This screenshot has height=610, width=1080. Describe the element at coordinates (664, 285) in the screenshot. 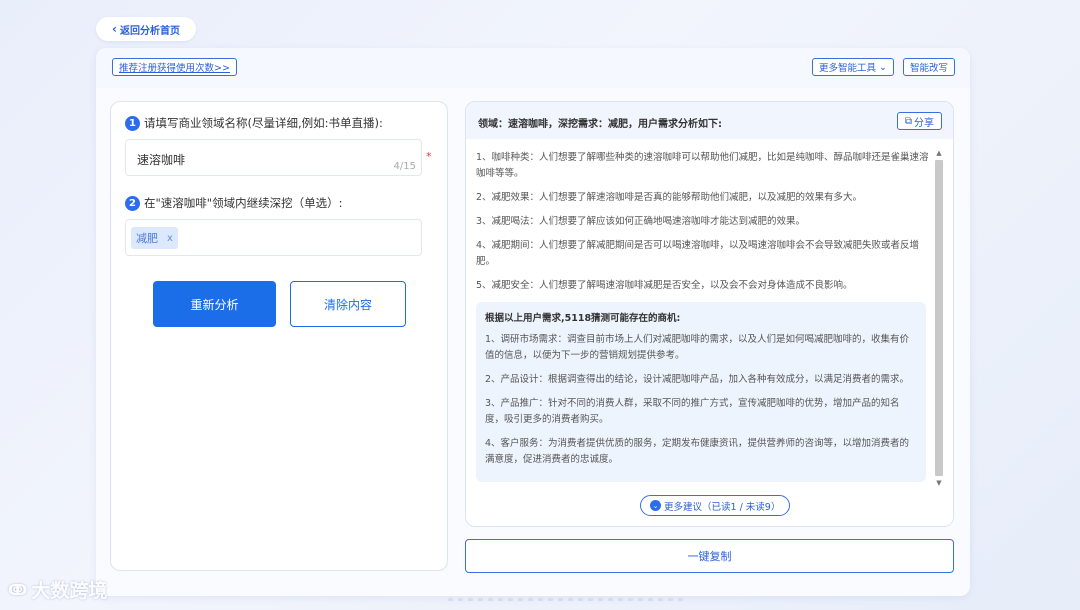

I see `need-item: 5、减肥安全：人们想要了解喝速溶咖啡减肥是否安全，以及会不会对身体造成不良影响。` at that location.